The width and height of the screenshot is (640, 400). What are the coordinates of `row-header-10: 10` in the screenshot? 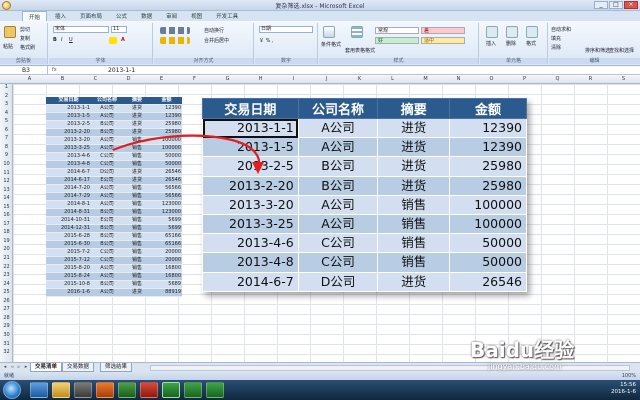 It's located at (6, 164).